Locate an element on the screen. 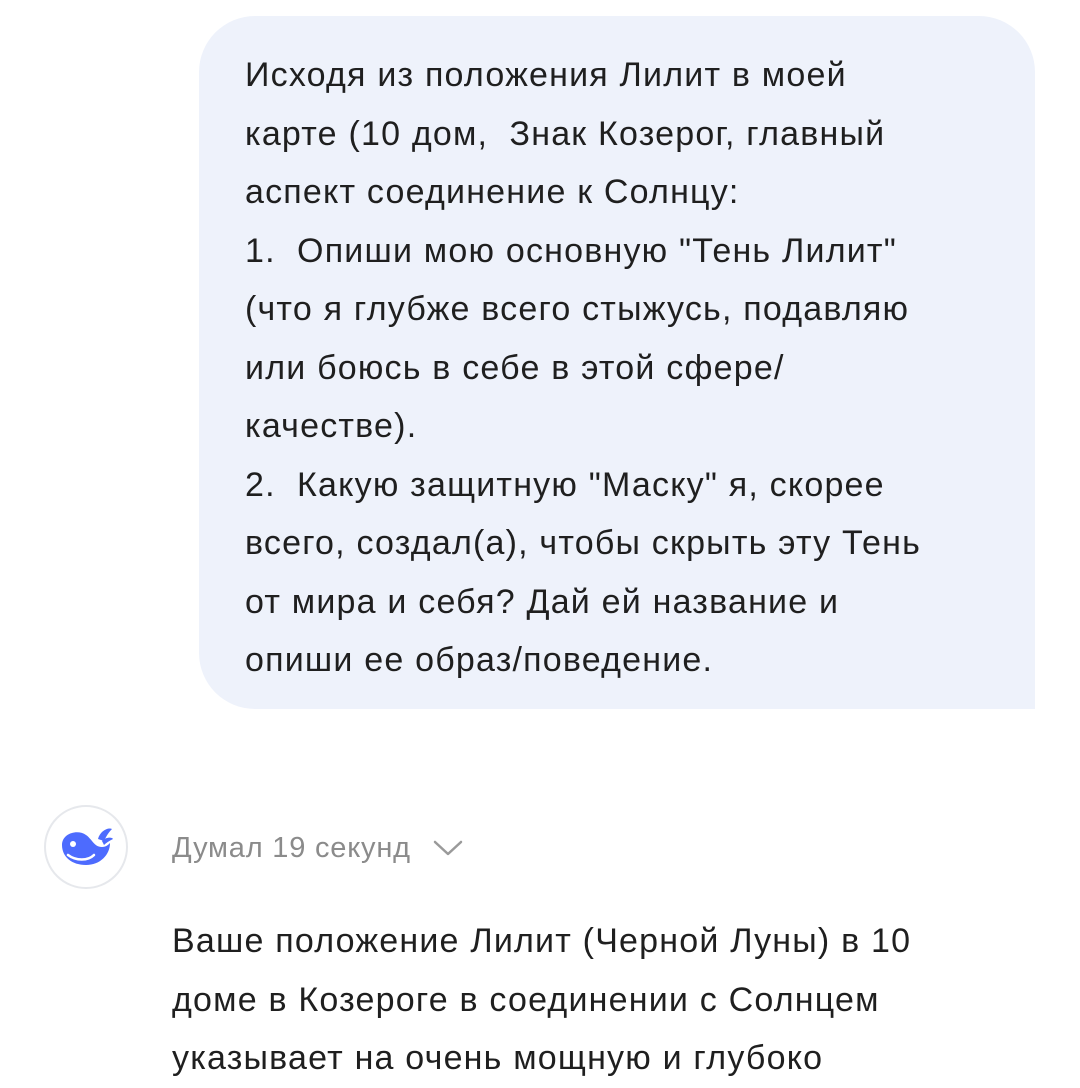  answer-line: доме в Козероге в соединении с Солнцем is located at coordinates (526, 999).